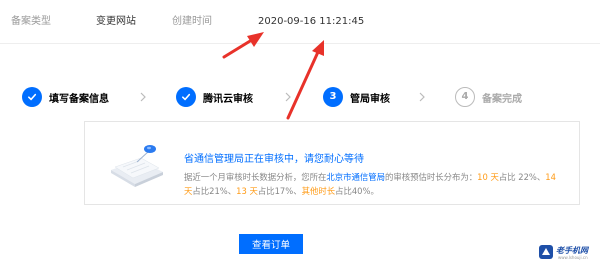 The width and height of the screenshot is (600, 264). Describe the element at coordinates (431, 177) in the screenshot. I see `notice-text: 的审核预估时长分布为：` at that location.